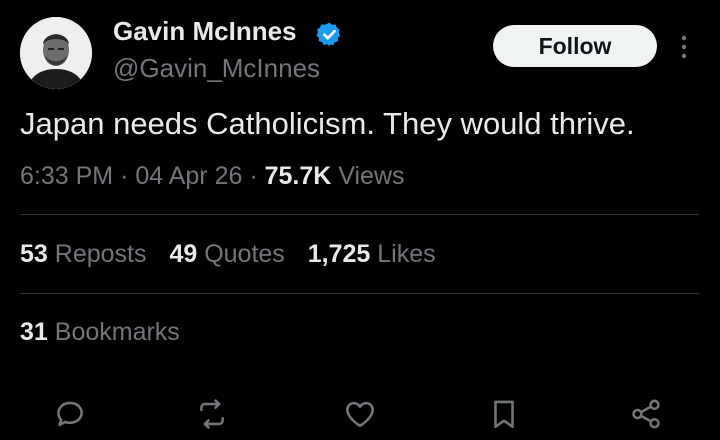 The width and height of the screenshot is (720, 440). I want to click on bookmarks-label: Bookmarks, so click(117, 332).